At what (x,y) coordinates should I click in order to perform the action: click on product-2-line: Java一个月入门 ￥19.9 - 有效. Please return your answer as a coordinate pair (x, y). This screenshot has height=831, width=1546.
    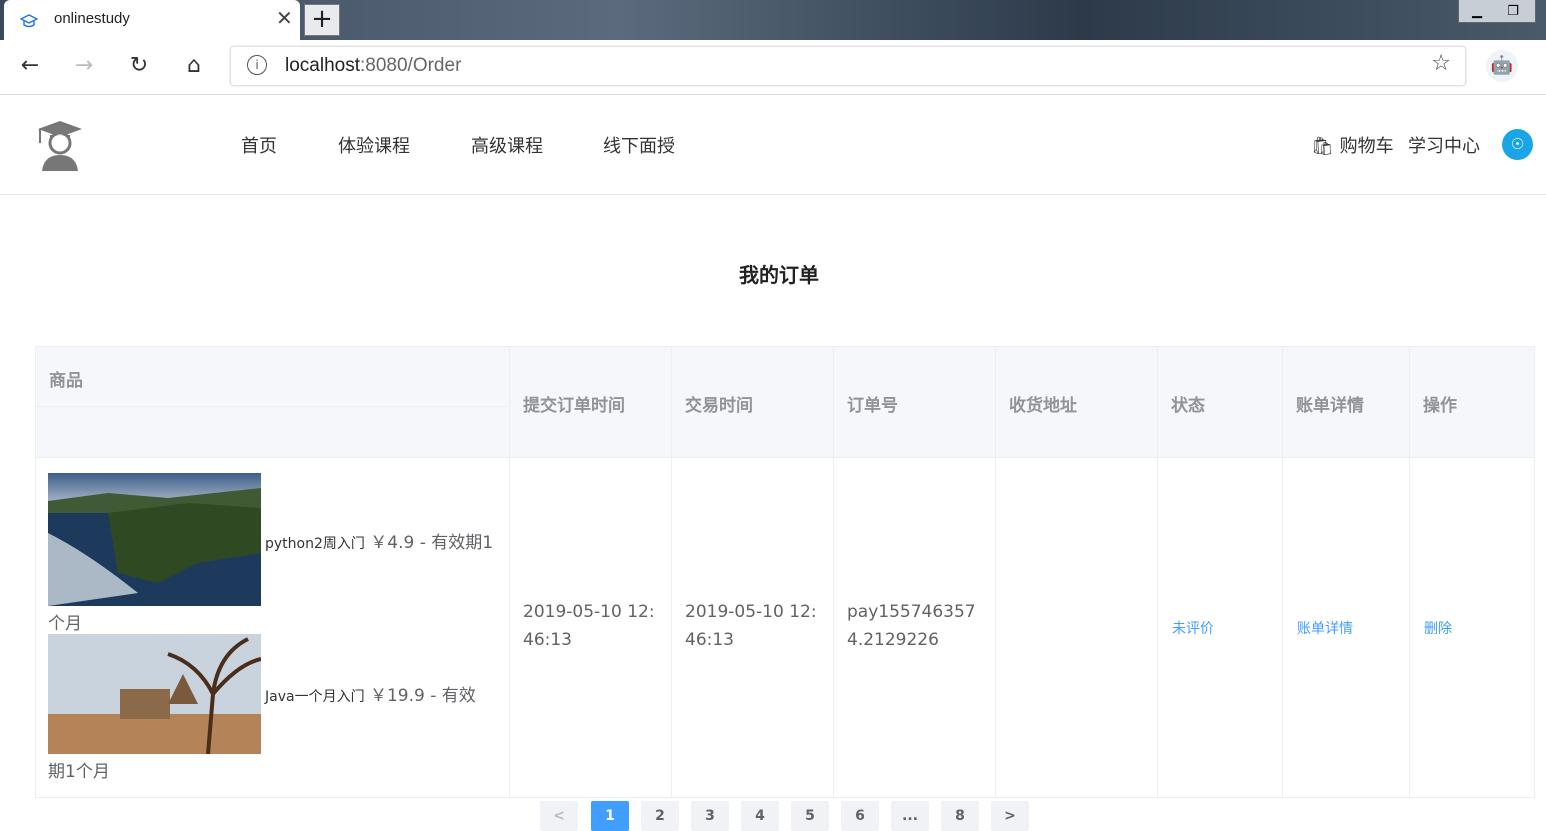
    Looking at the image, I should click on (370, 696).